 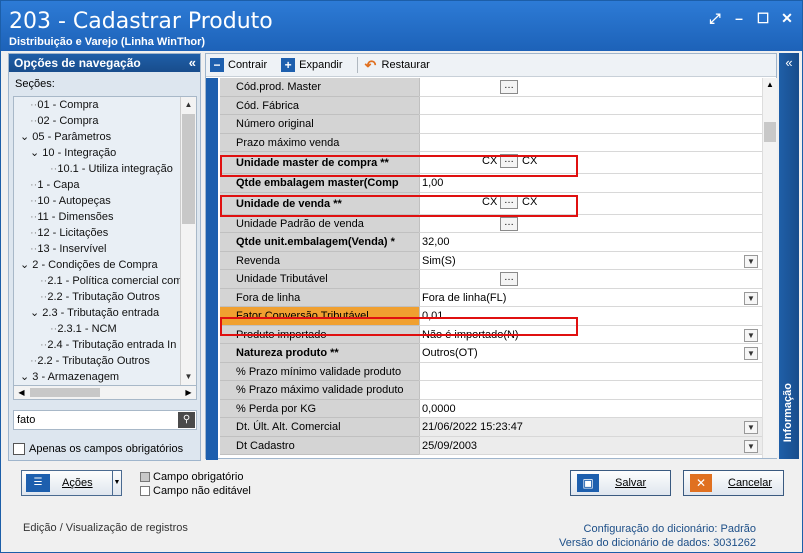 I want to click on scroll-right-icon: ▶, so click(x=188, y=392).